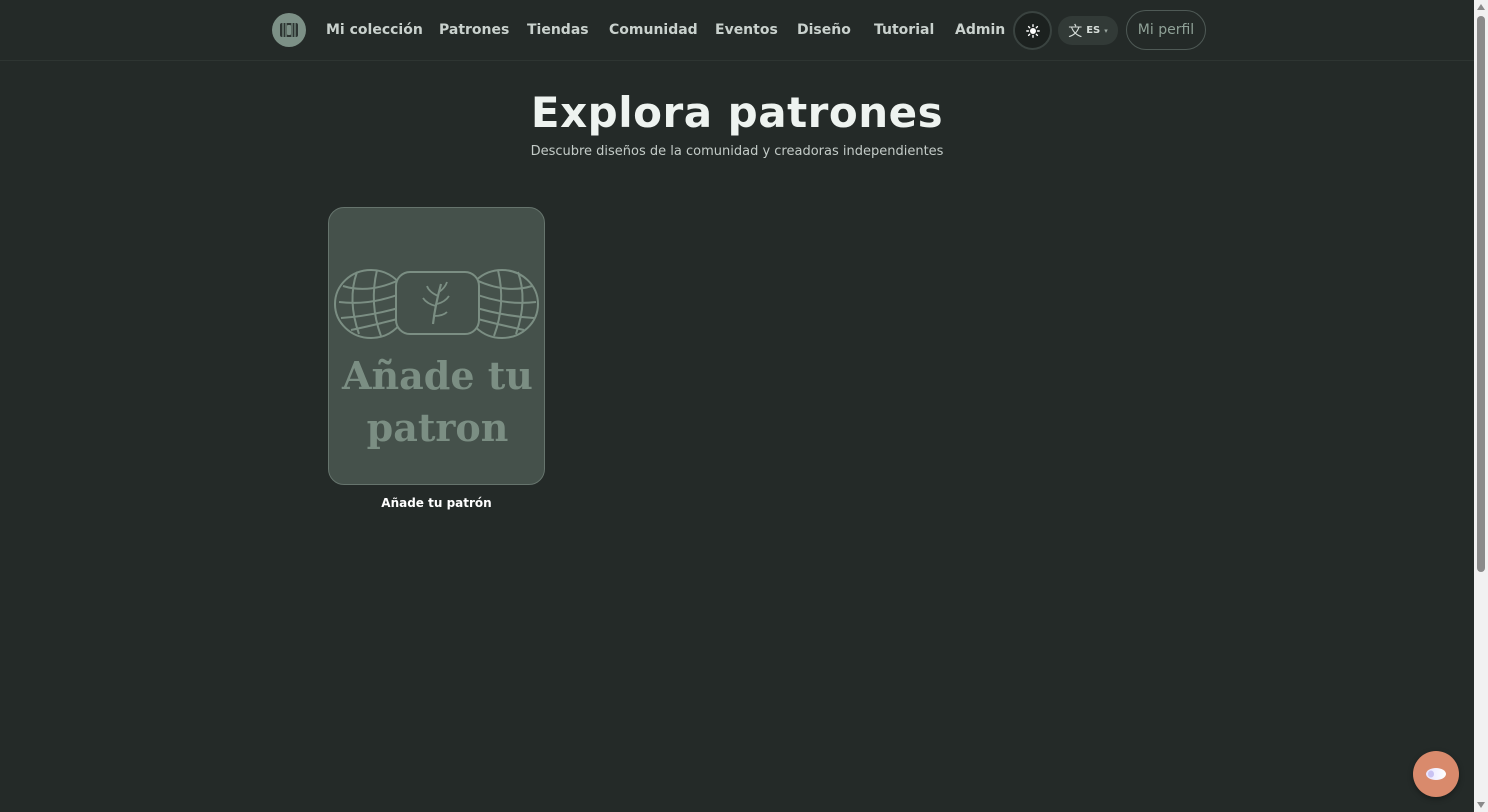 The height and width of the screenshot is (812, 1488). I want to click on nav-link-tutorial: Tutorial, so click(904, 30).